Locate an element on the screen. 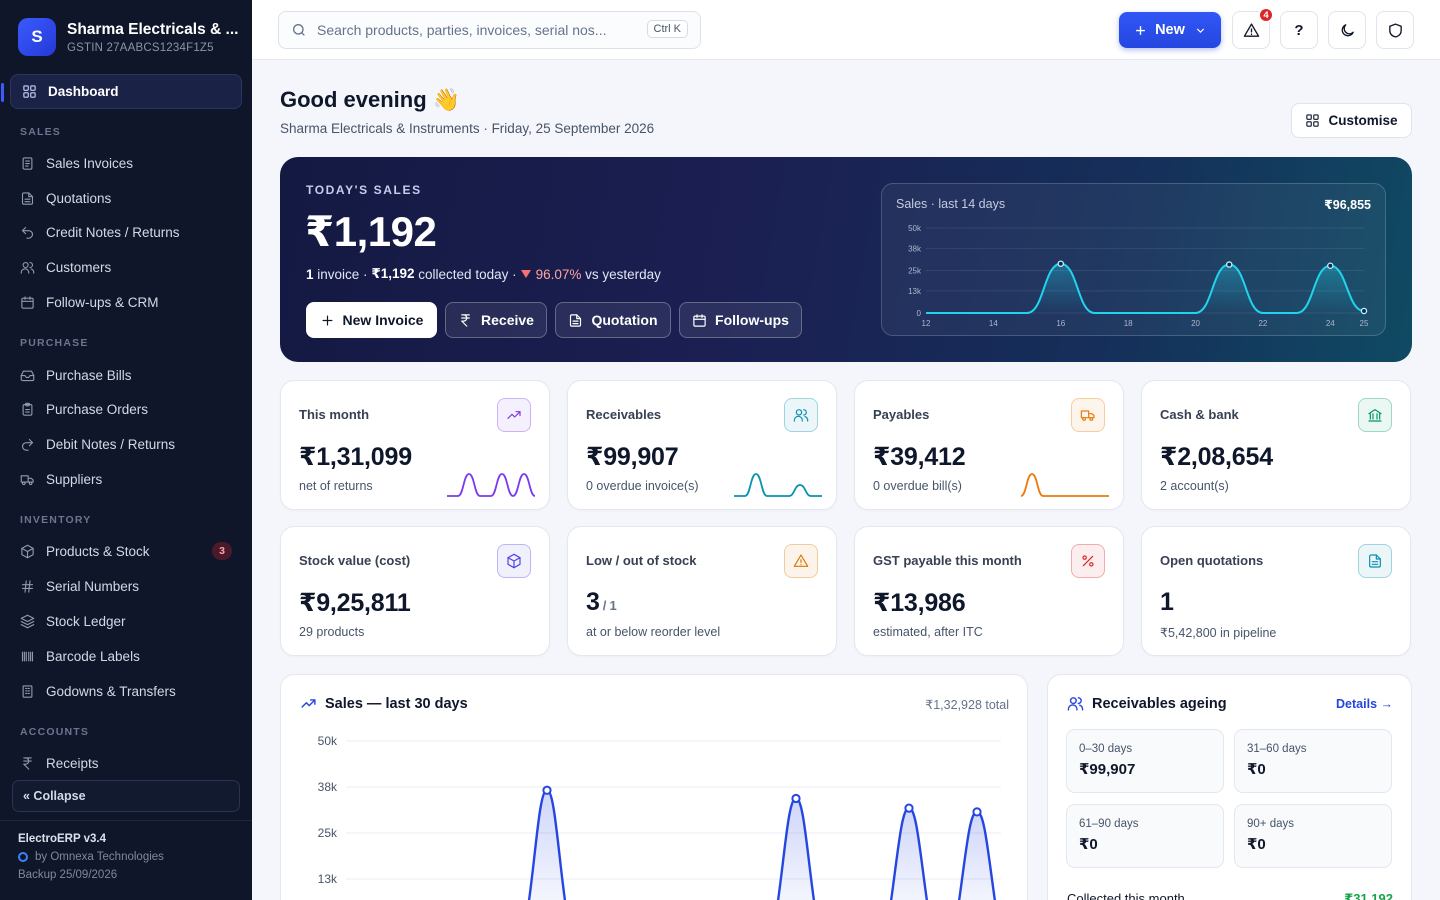 Image resolution: width=1440 pixels, height=900 pixels. sidebar-item-sales-invoices: Sales Invoices is located at coordinates (131, 163).